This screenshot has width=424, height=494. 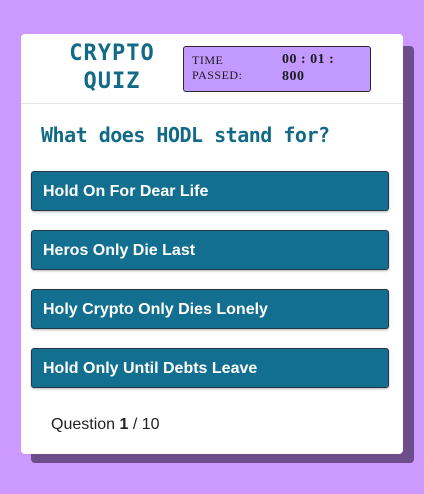 I want to click on app-title: CRYPTO QUIZ, so click(x=112, y=68).